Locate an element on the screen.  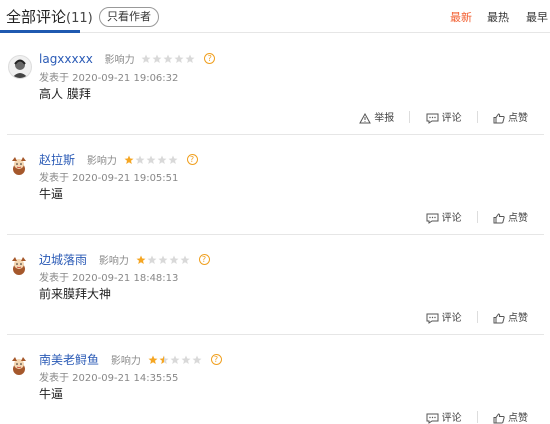
active-tab-underline is located at coordinates (40, 31).